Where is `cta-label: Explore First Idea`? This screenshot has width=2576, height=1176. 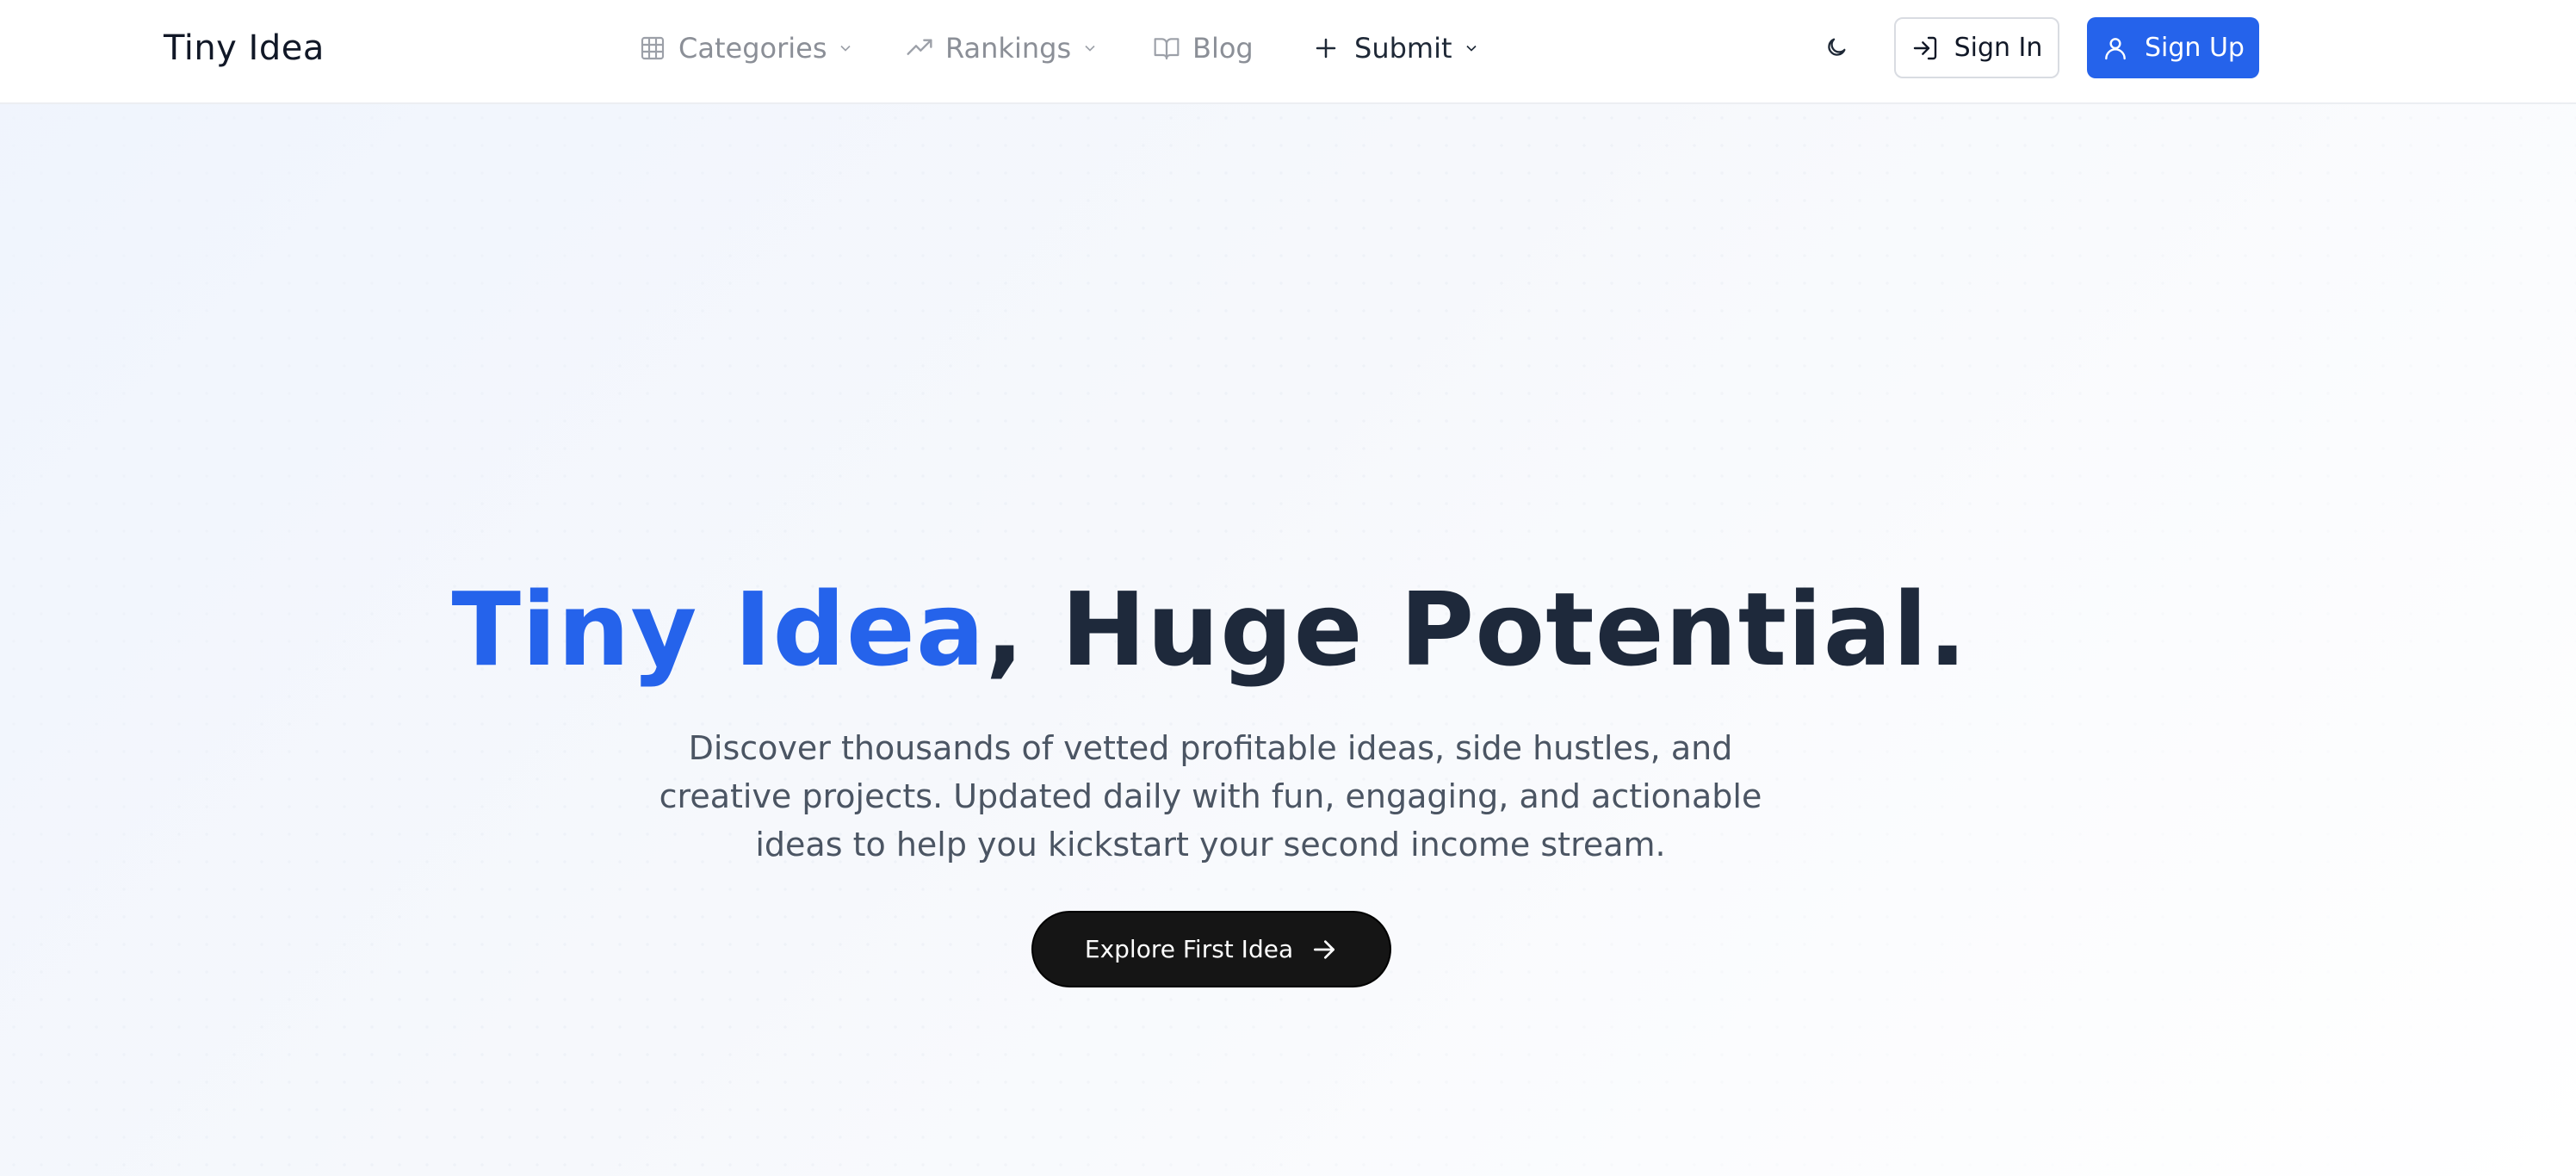
cta-label: Explore First Idea is located at coordinates (1189, 949).